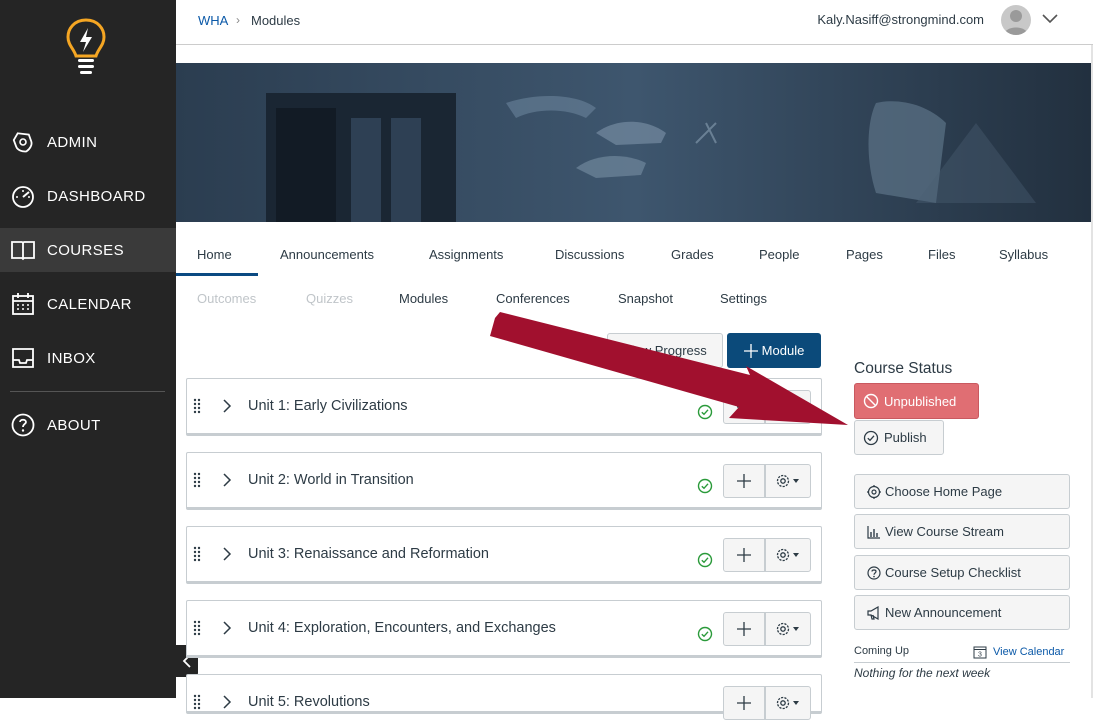  What do you see at coordinates (327, 254) in the screenshot?
I see `tab-announcements: Announcements` at bounding box center [327, 254].